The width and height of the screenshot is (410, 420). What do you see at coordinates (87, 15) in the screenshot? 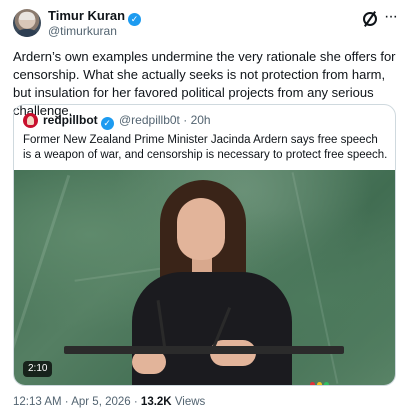
I see `author-name-text: Timur Kuran` at bounding box center [87, 15].